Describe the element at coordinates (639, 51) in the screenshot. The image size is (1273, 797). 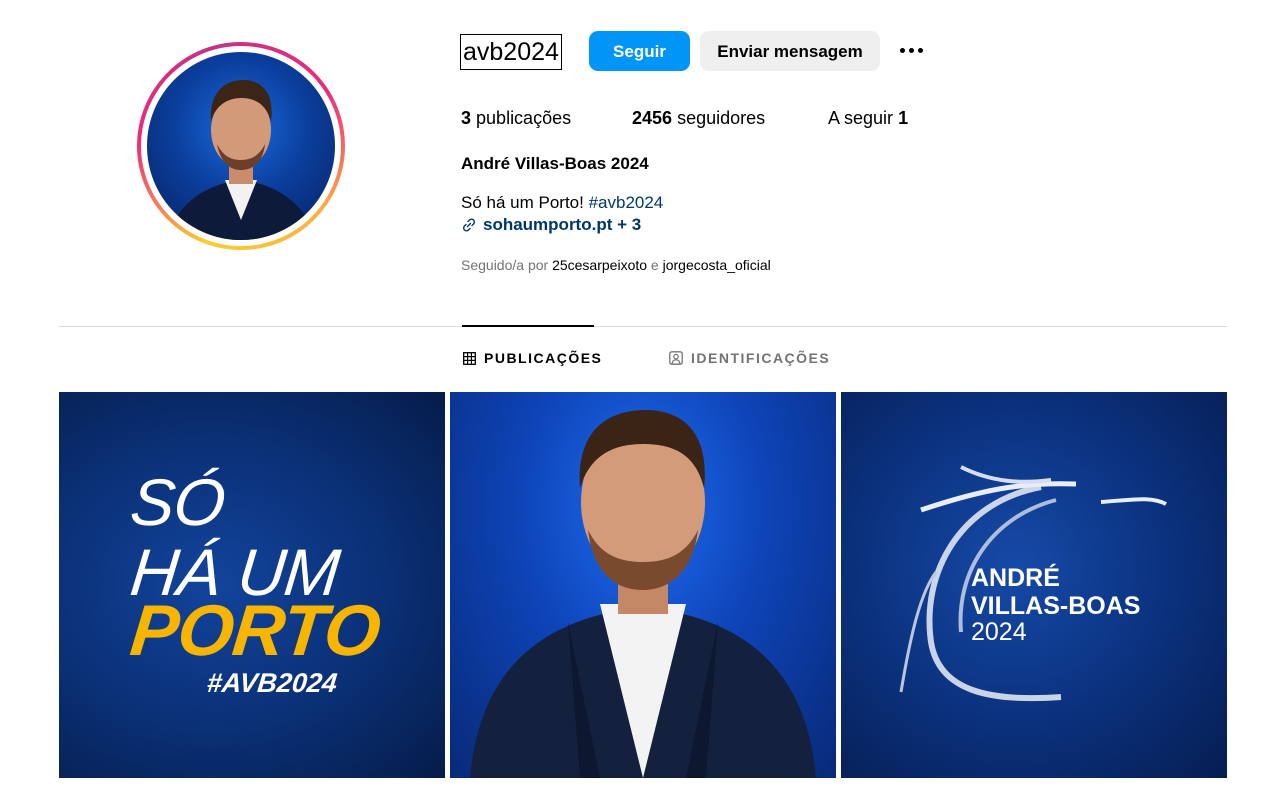
I see `follow-button: Seguir` at that location.